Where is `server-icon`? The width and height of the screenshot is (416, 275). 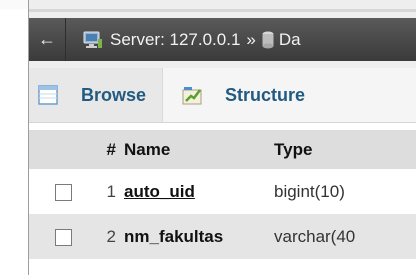 server-icon is located at coordinates (93, 40).